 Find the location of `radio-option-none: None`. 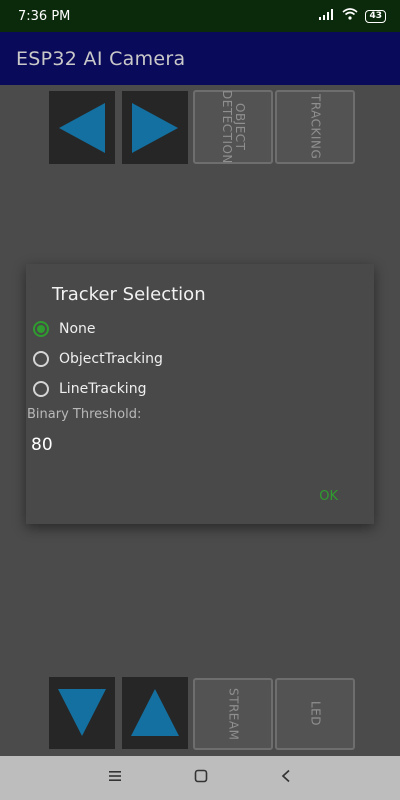

radio-option-none: None is located at coordinates (64, 329).